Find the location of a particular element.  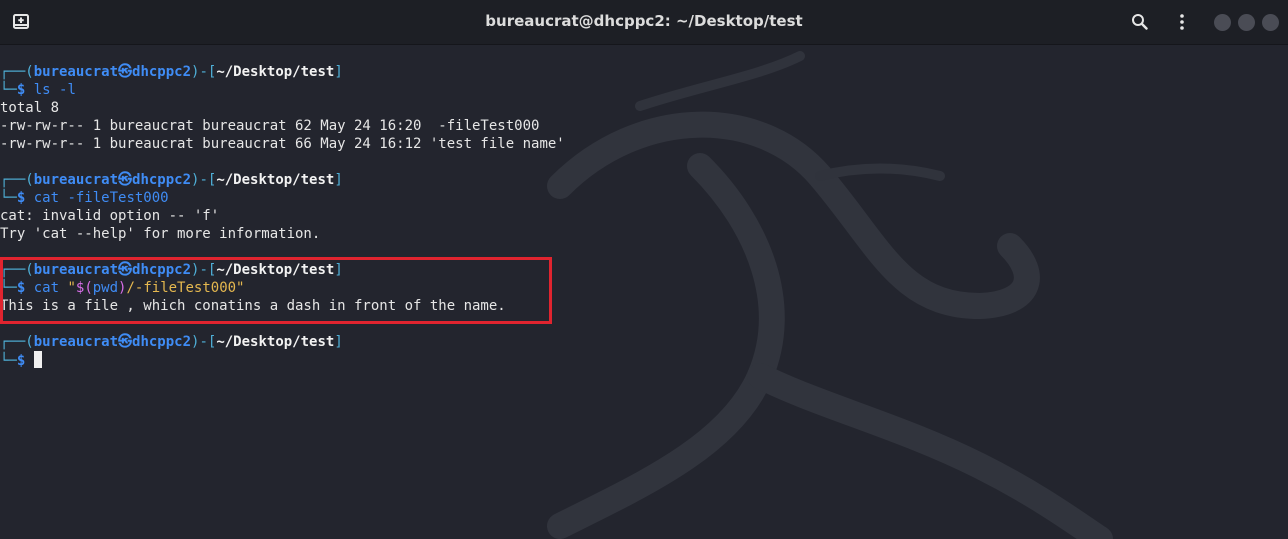

title-bar: bureaucrat@dhcppc2: ~/Desktop/test is located at coordinates (644, 22).